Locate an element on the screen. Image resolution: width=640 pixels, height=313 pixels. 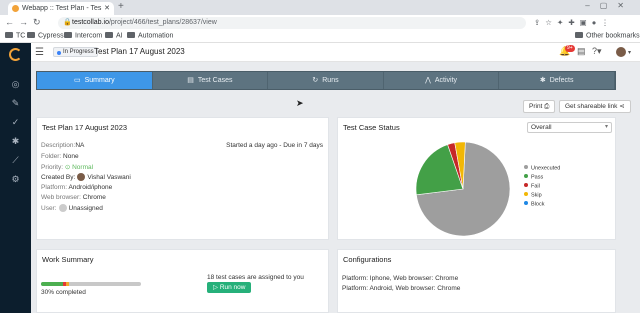
refresh-icon: ↻ is located at coordinates (315, 80).